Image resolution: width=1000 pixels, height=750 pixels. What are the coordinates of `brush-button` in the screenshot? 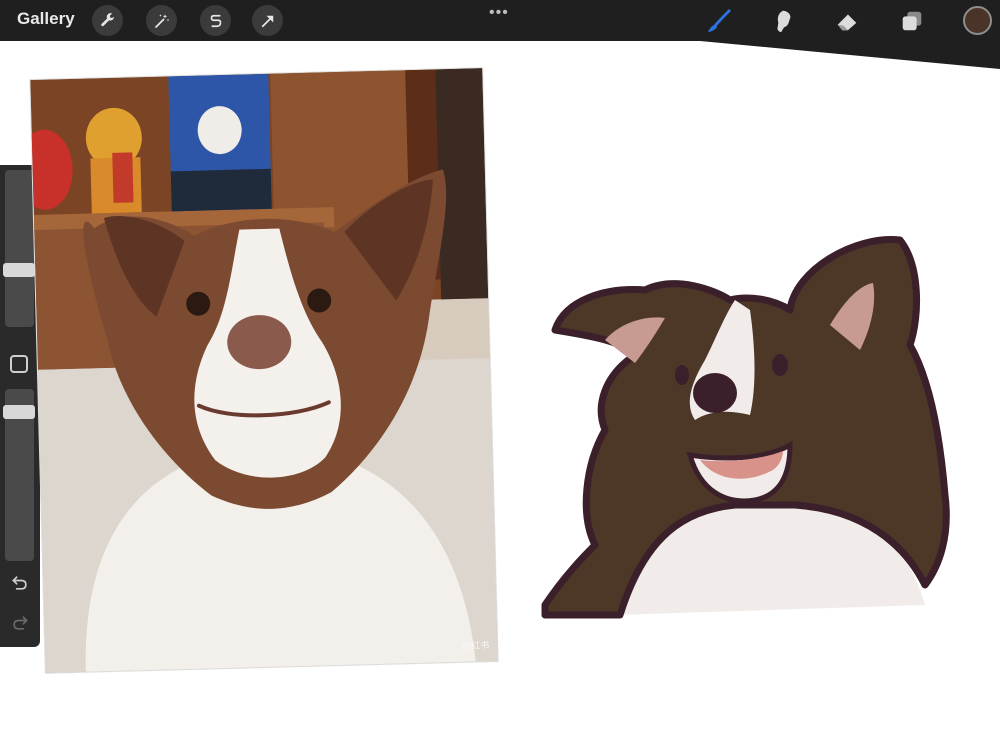 It's located at (719, 21).